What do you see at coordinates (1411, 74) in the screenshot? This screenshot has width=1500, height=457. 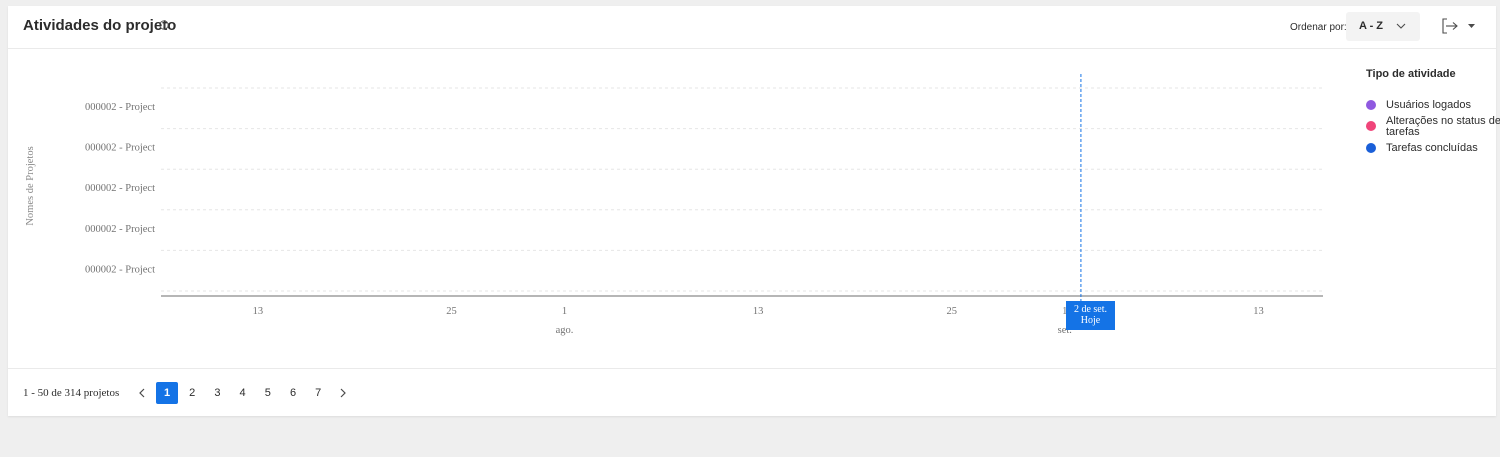 I see `legend-title: Tipo de atividade` at bounding box center [1411, 74].